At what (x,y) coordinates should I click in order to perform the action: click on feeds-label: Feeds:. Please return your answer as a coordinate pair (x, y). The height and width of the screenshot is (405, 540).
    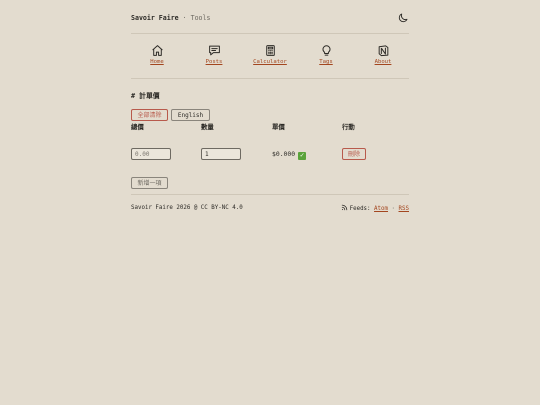
    Looking at the image, I should click on (360, 209).